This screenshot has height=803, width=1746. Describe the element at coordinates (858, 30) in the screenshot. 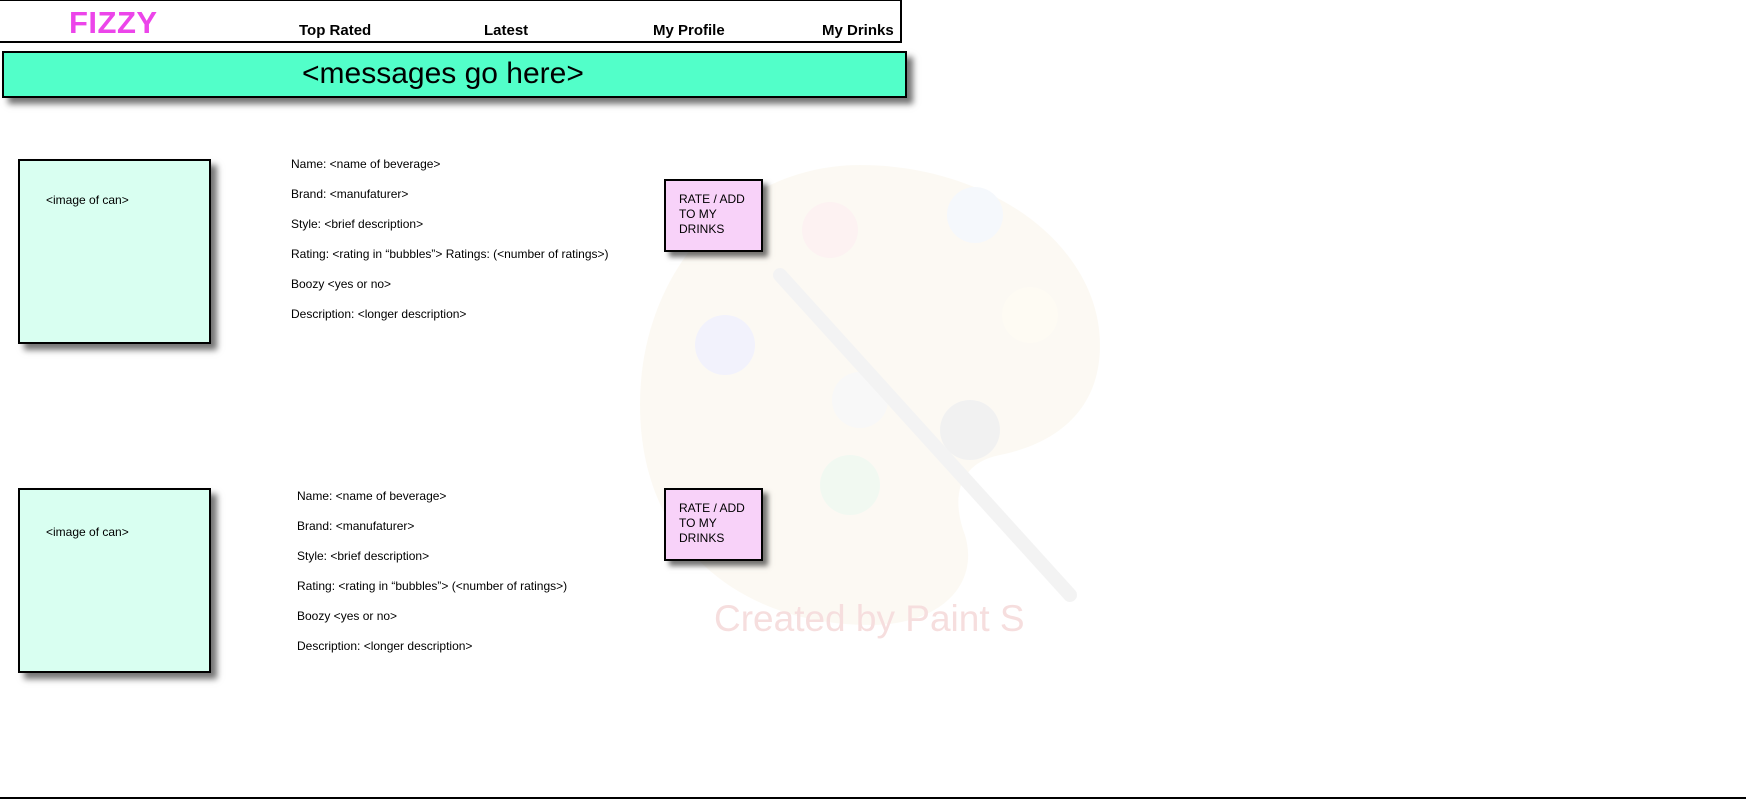

I see `nav-my-drinks: My Drinks` at that location.